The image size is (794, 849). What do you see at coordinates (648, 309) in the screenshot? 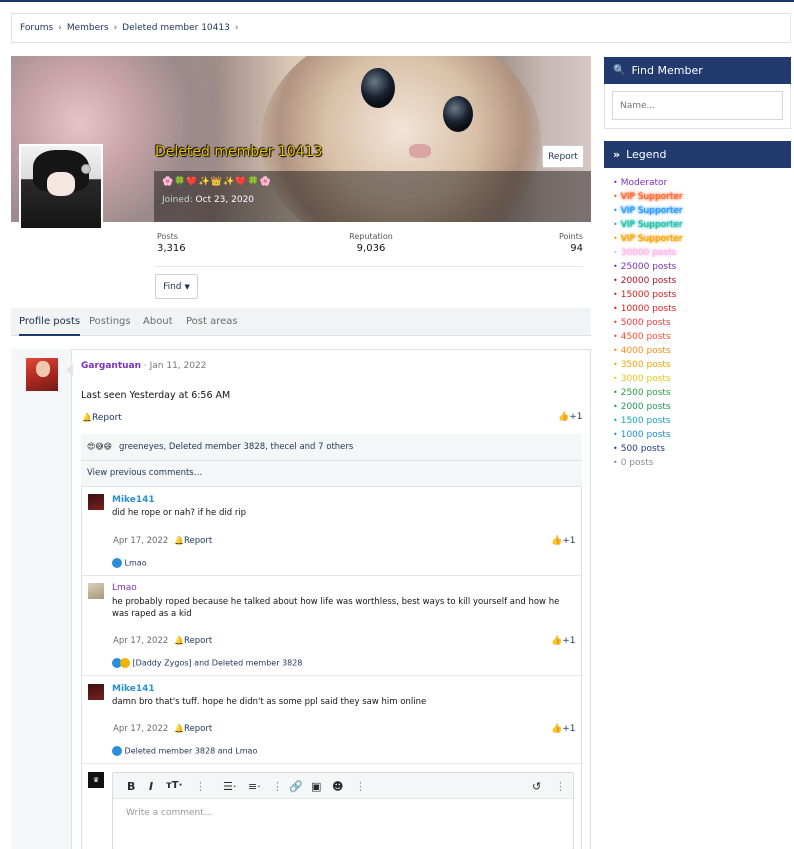
I see `legend-label: 10000 posts` at bounding box center [648, 309].